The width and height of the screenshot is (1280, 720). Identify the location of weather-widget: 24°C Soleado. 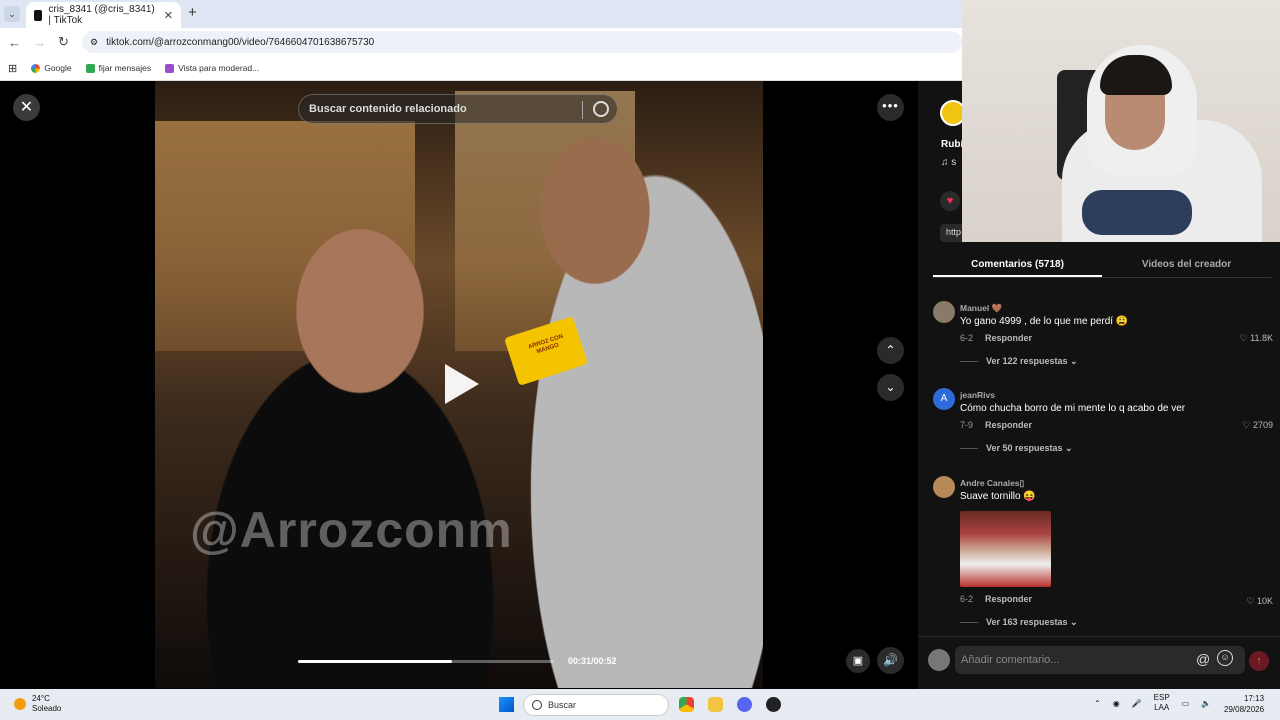
(37, 704).